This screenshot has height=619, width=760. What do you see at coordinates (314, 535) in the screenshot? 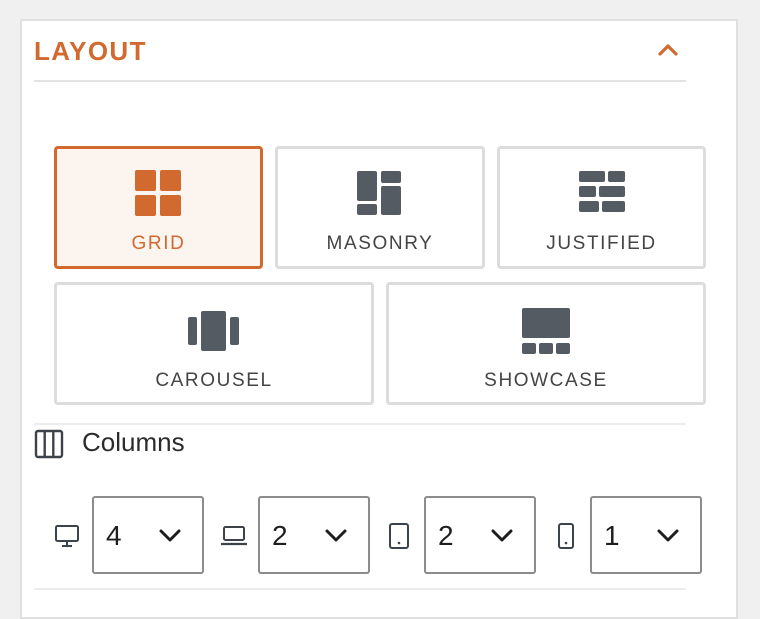
I see `laptop-columns-select: 2` at bounding box center [314, 535].